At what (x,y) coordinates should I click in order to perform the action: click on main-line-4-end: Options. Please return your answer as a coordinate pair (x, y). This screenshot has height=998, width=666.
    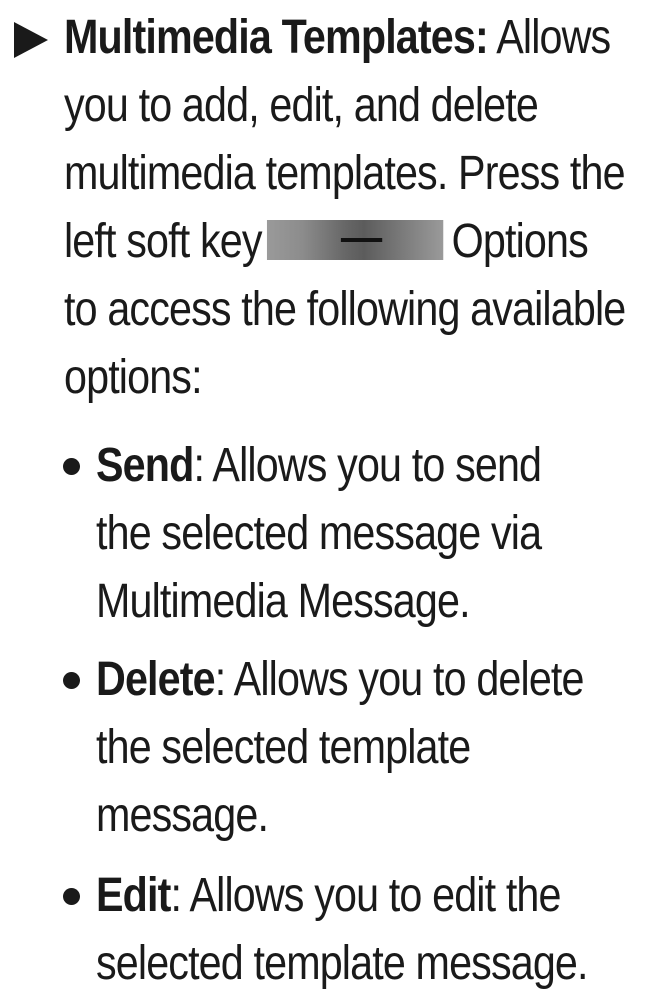
    Looking at the image, I should click on (520, 241).